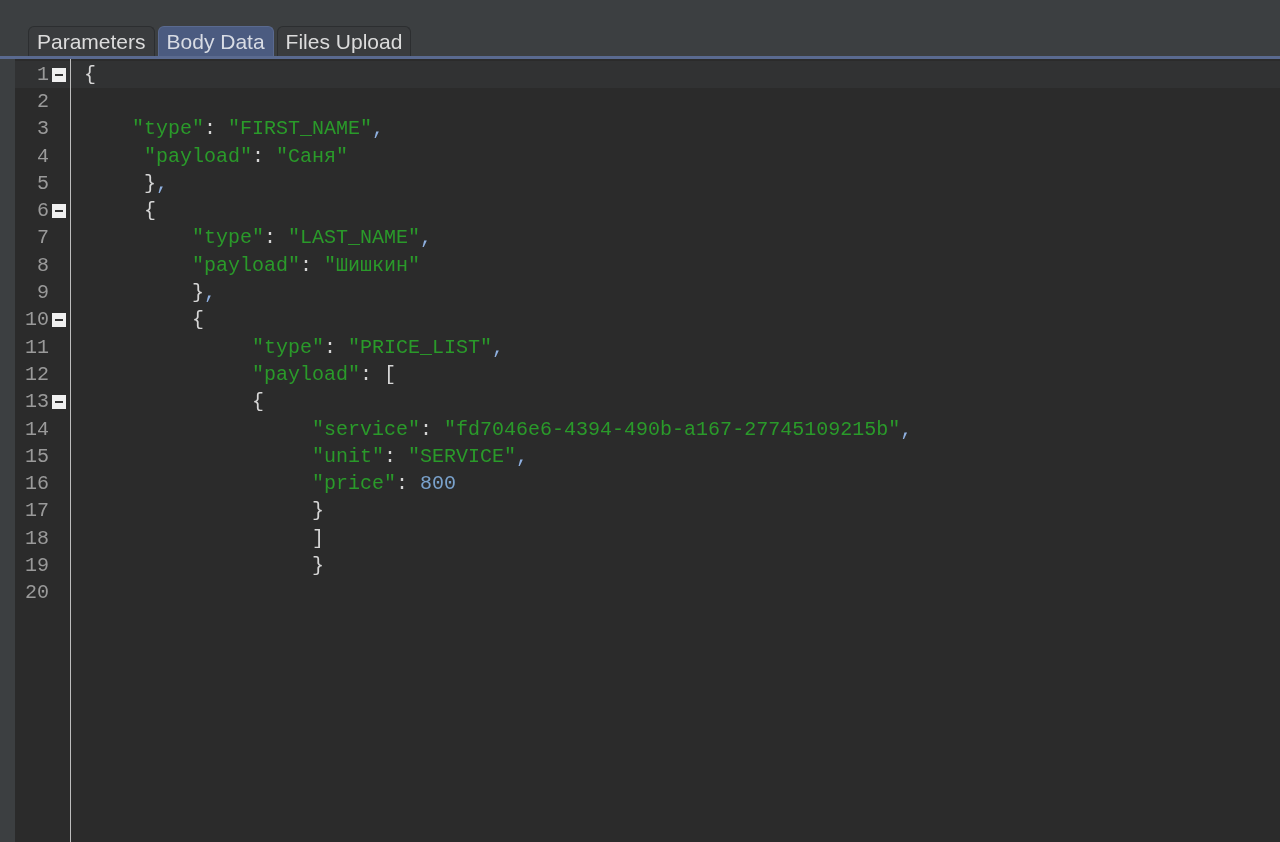 The image size is (1280, 842). I want to click on line-number: 13, so click(37, 402).